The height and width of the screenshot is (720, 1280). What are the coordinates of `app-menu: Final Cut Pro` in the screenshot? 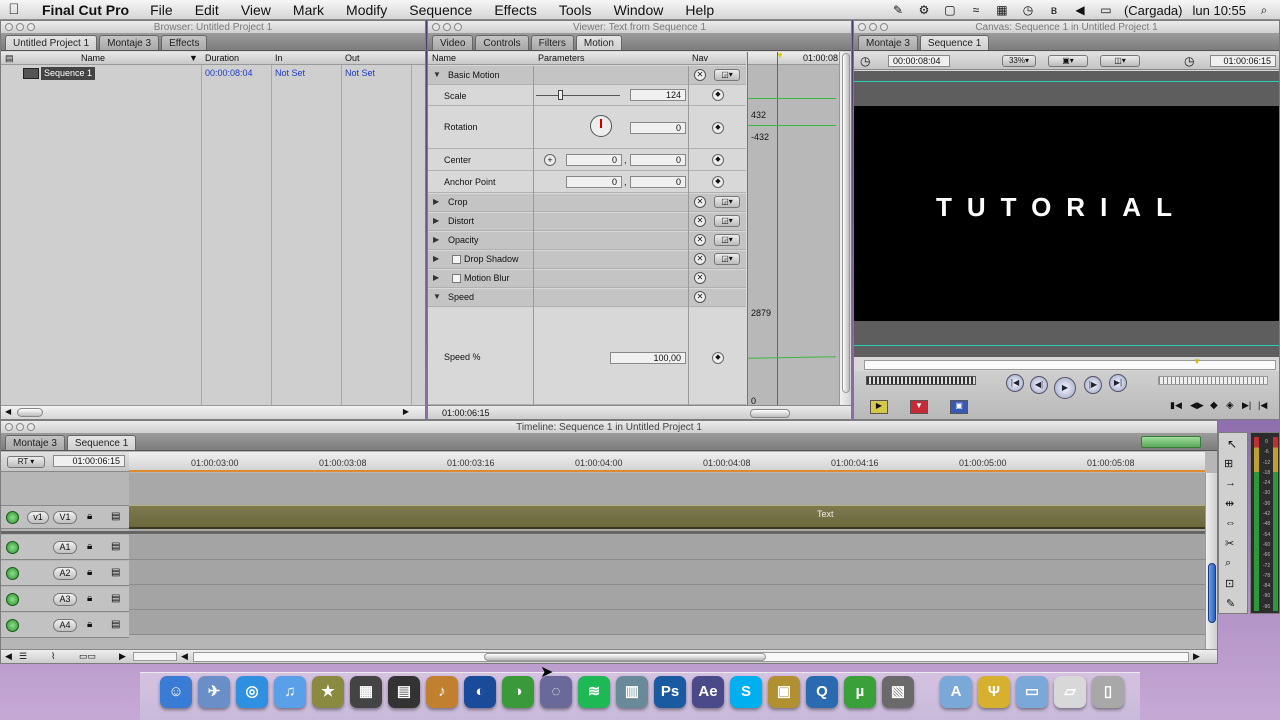 It's located at (85, 10).